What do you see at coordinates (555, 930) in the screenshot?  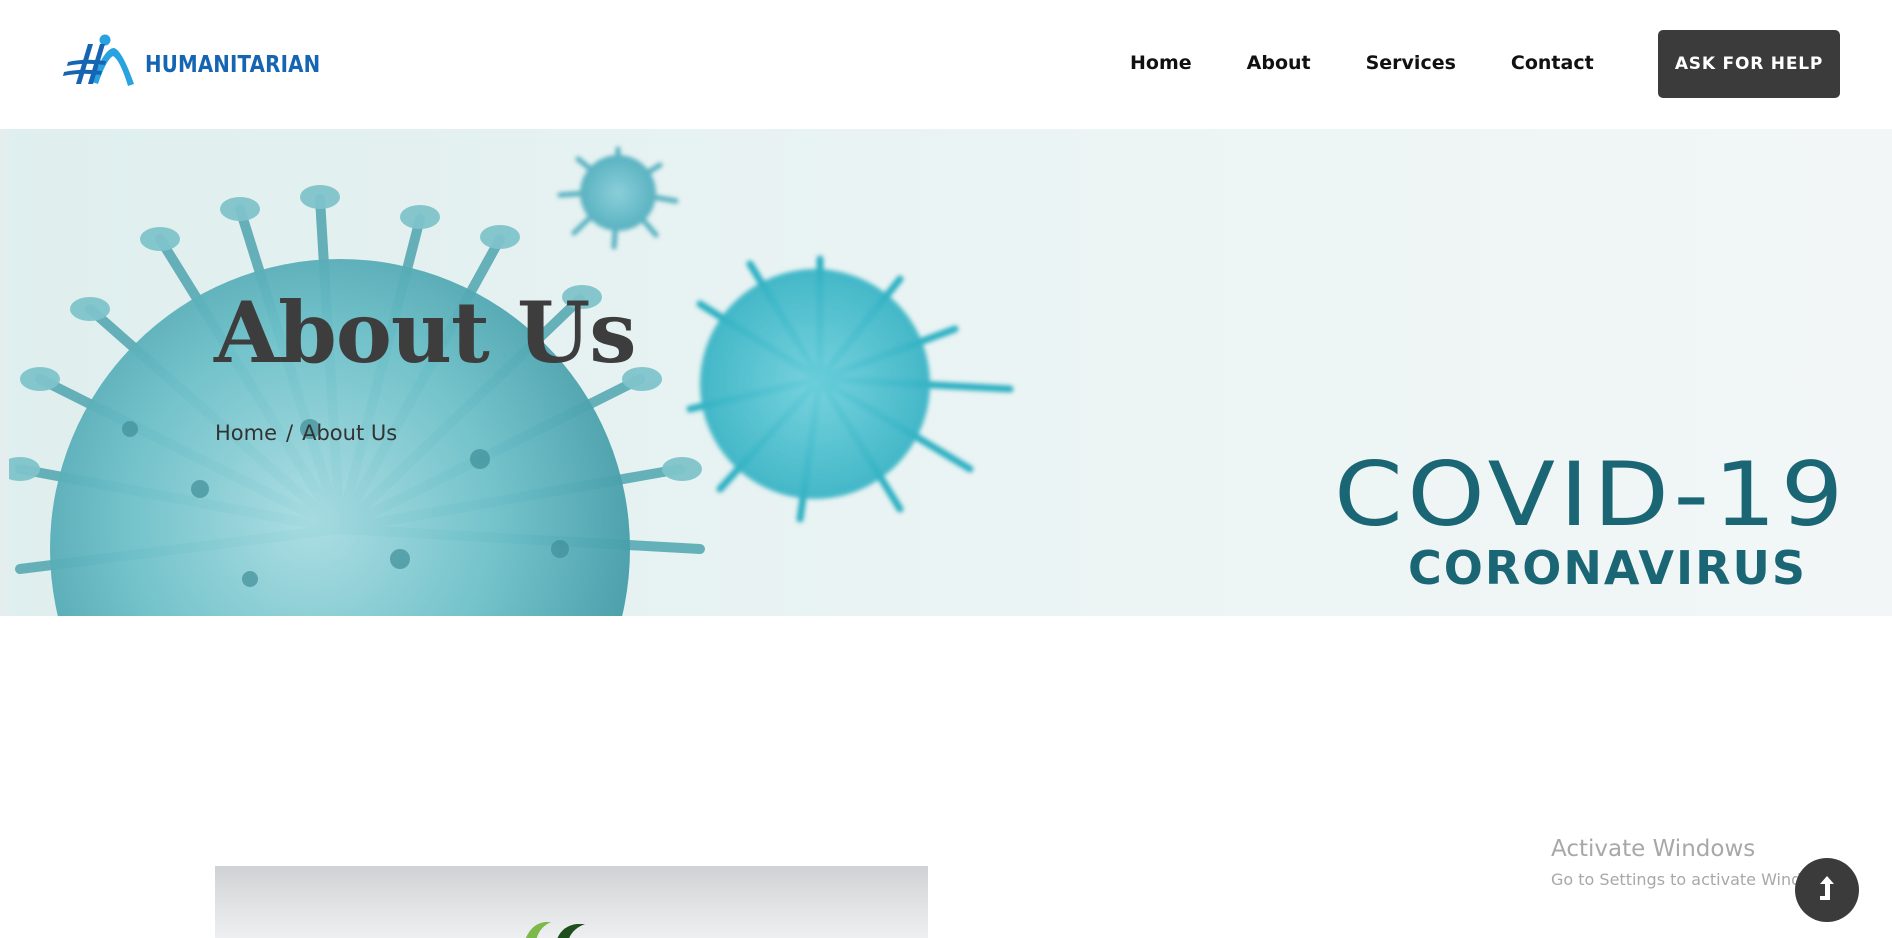 I see `green-logo-fragment` at bounding box center [555, 930].